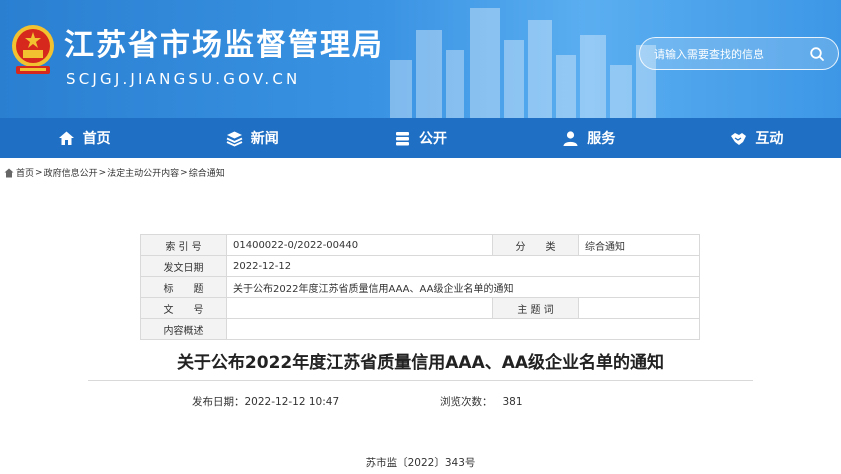 This screenshot has width=841, height=474. What do you see at coordinates (463, 329) in the screenshot?
I see `summary-value` at bounding box center [463, 329].